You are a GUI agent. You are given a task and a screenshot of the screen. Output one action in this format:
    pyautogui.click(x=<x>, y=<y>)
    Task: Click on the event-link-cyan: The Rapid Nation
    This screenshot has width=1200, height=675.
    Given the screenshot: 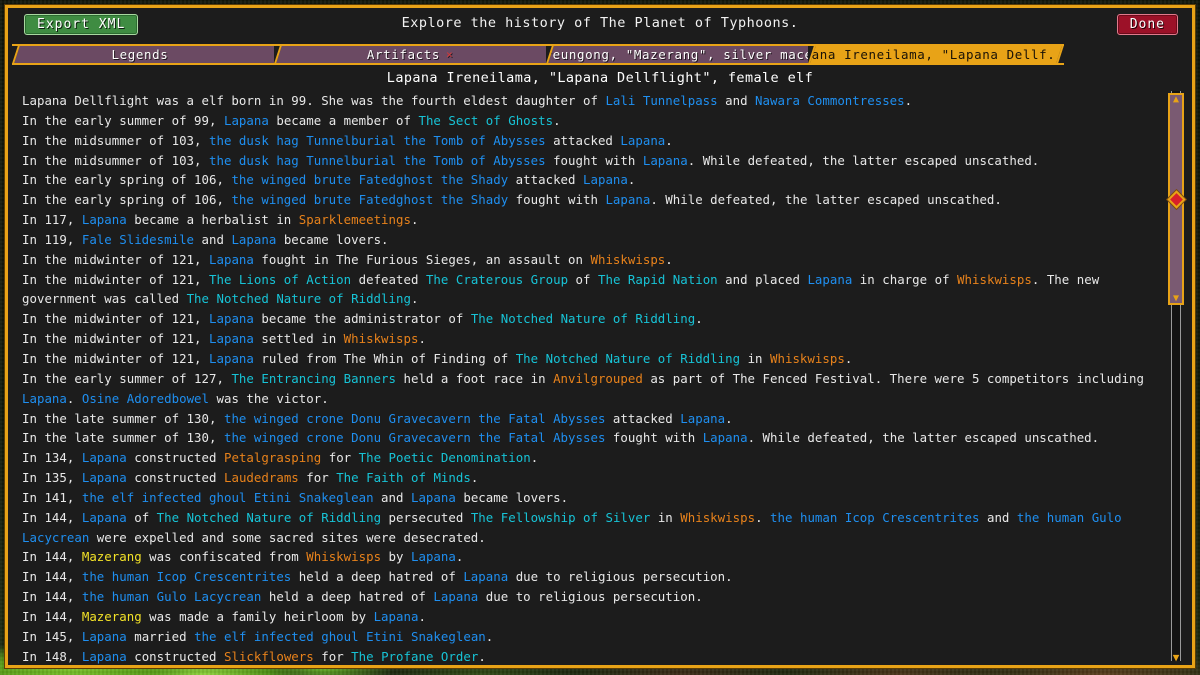 What is the action you would take?
    pyautogui.click(x=658, y=279)
    